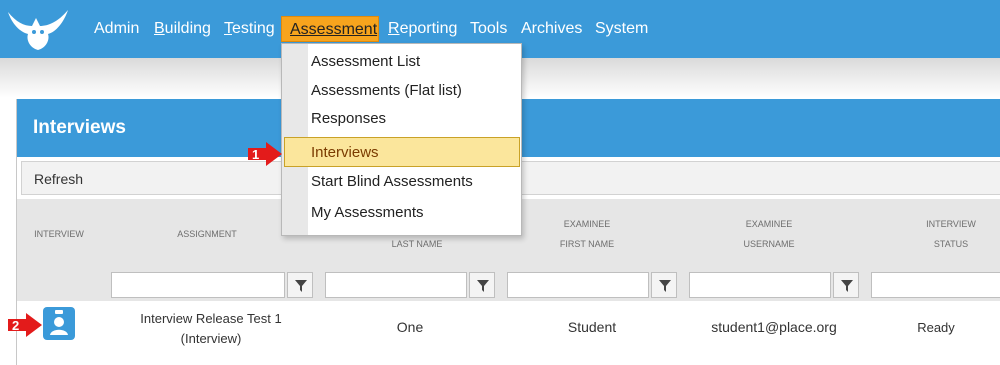 The height and width of the screenshot is (365, 1000). What do you see at coordinates (945, 244) in the screenshot?
I see `col-header-status: STATUS` at bounding box center [945, 244].